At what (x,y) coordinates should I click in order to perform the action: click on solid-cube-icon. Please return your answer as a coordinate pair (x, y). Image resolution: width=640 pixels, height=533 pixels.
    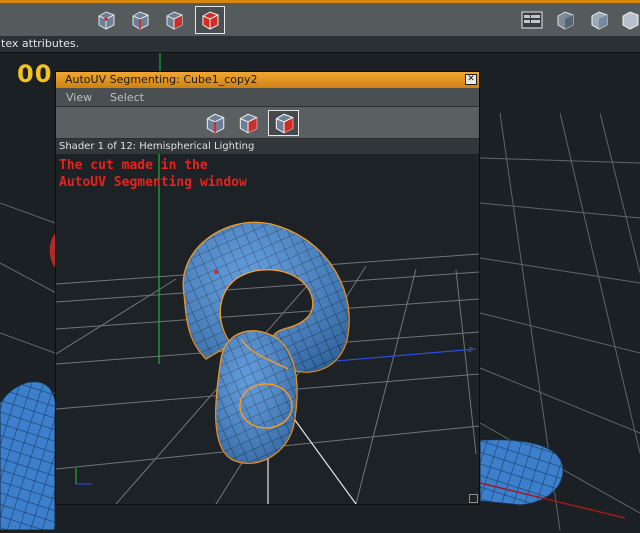
    Looking at the image, I should click on (599, 20).